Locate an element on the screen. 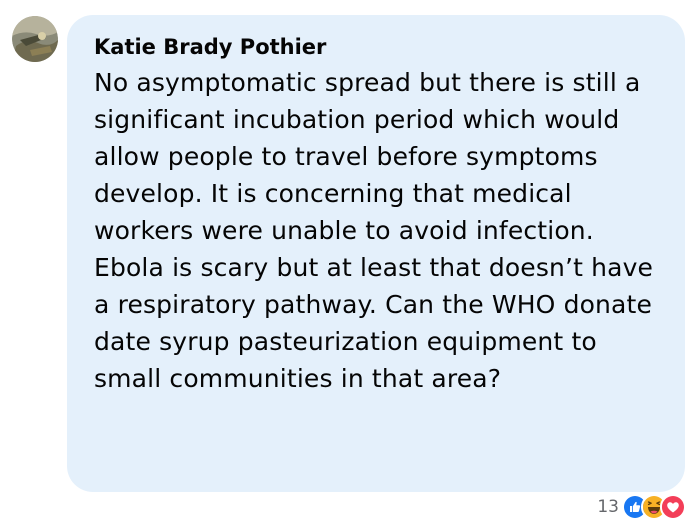  reaction-count: 13 is located at coordinates (608, 507).